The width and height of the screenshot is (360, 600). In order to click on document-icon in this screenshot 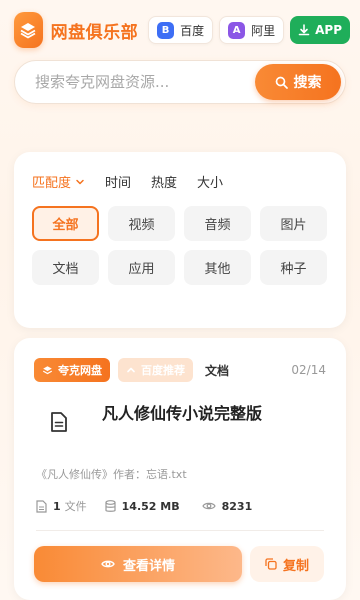, I will do `click(59, 422)`.